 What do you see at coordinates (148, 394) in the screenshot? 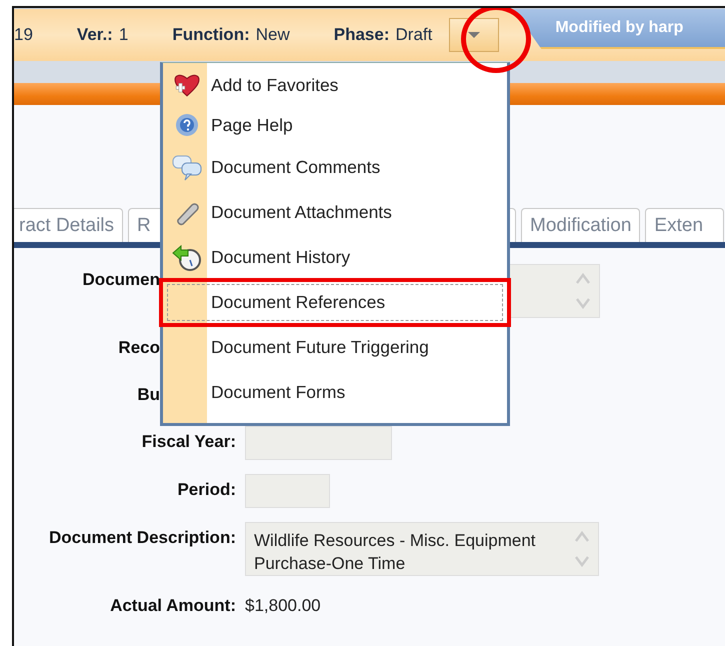
I see `field-label: Bu` at bounding box center [148, 394].